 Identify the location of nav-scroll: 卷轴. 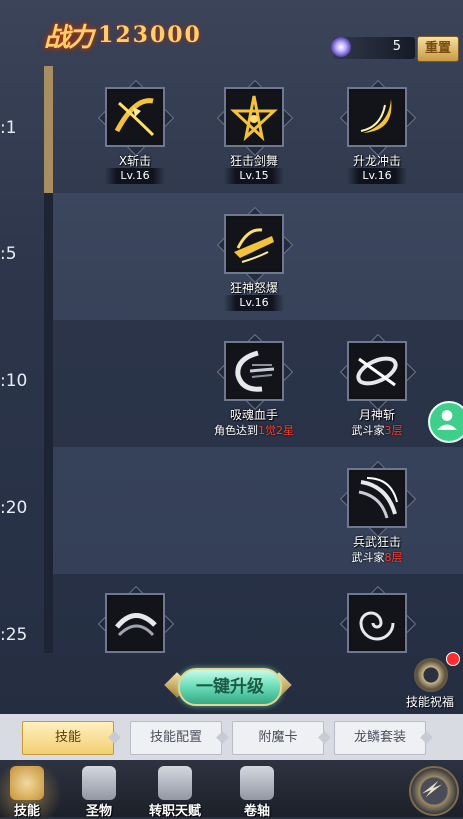
(257, 789).